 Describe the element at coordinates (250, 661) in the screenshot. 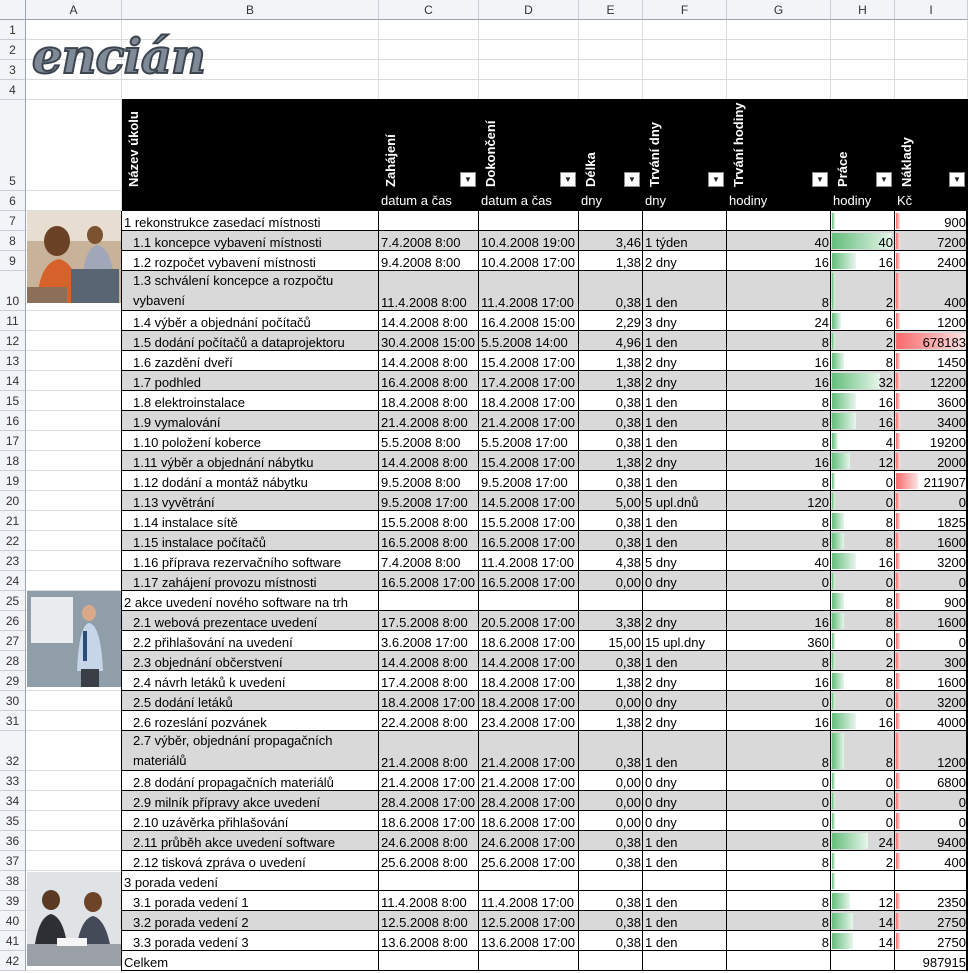

I see `task-name: 2.3 objednání občerstvení` at that location.